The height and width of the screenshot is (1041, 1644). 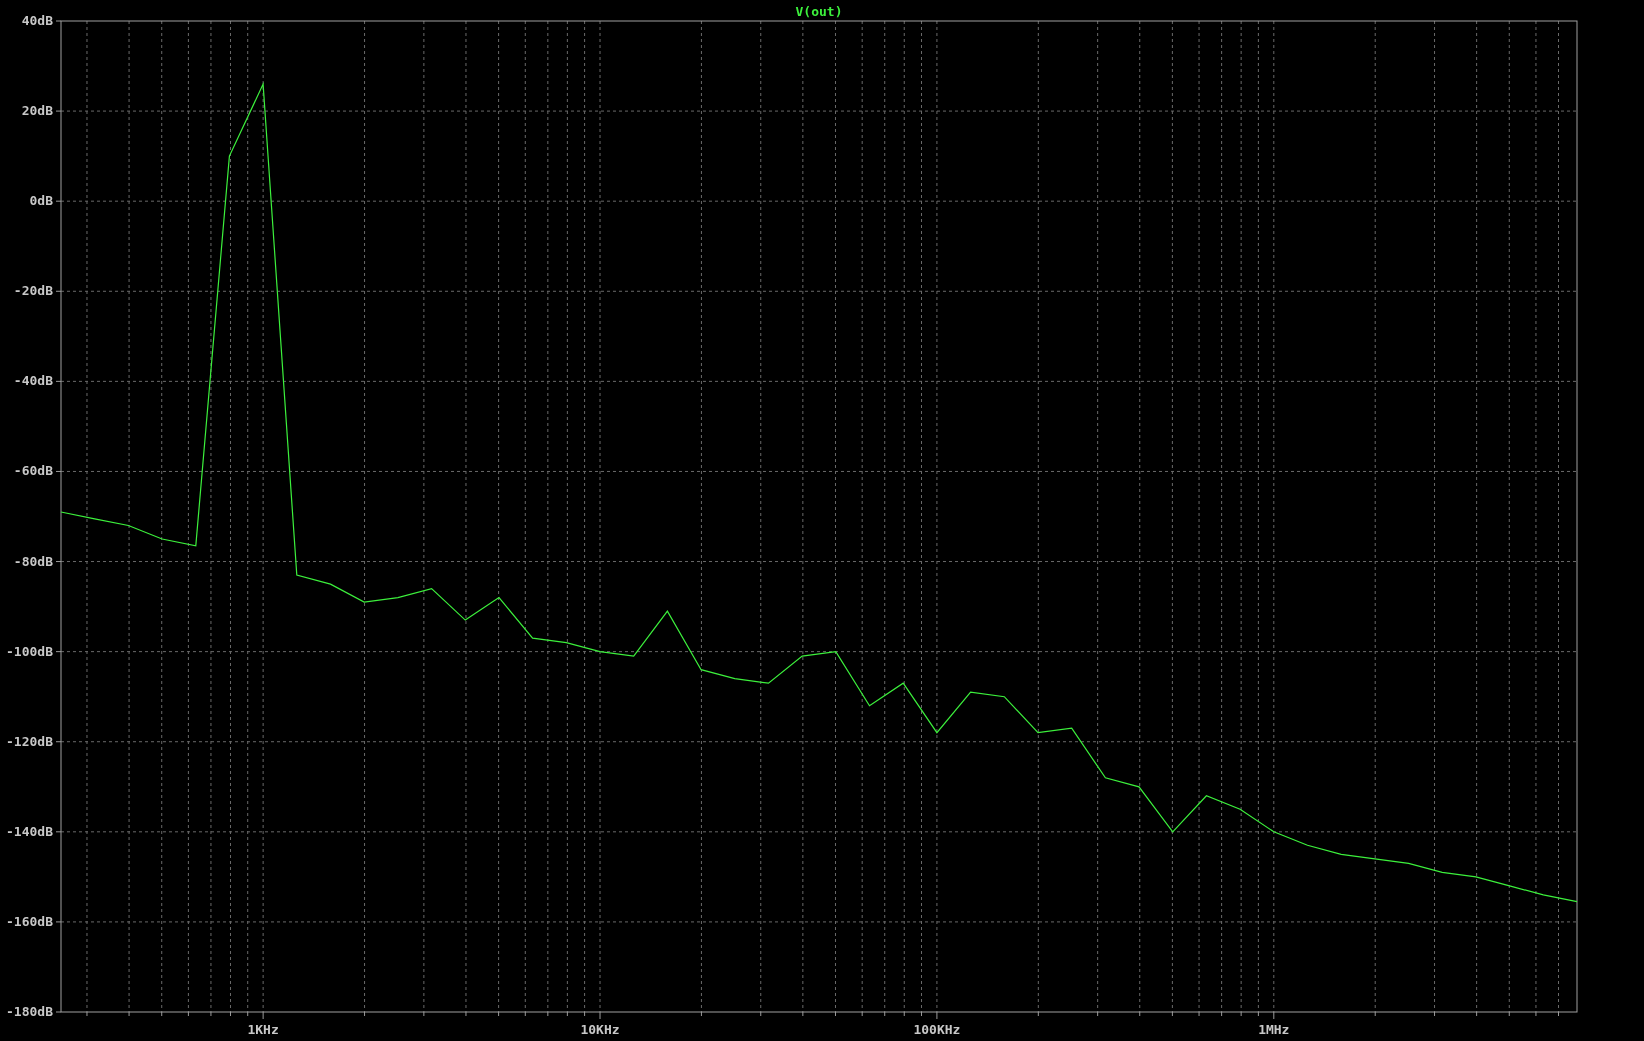 What do you see at coordinates (263, 1029) in the screenshot?
I see `x-tick-label: 1KHz` at bounding box center [263, 1029].